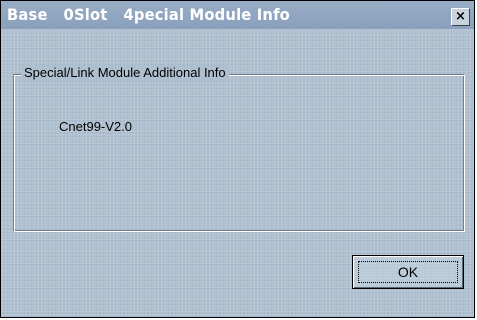 The image size is (477, 320). Describe the element at coordinates (95, 126) in the screenshot. I see `module-info-value: Cnet99-V2.0` at that location.